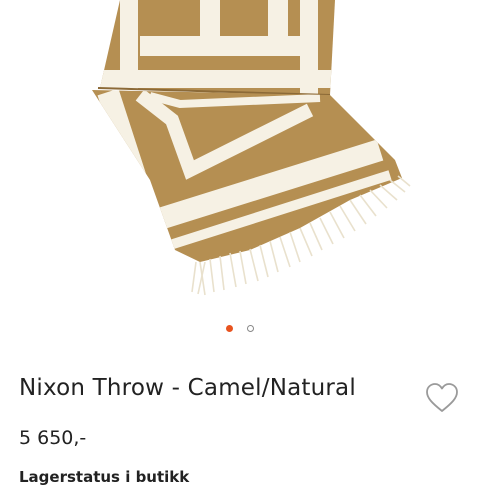 The width and height of the screenshot is (480, 486). Describe the element at coordinates (240, 328) in the screenshot. I see `gallery-pagination` at that location.